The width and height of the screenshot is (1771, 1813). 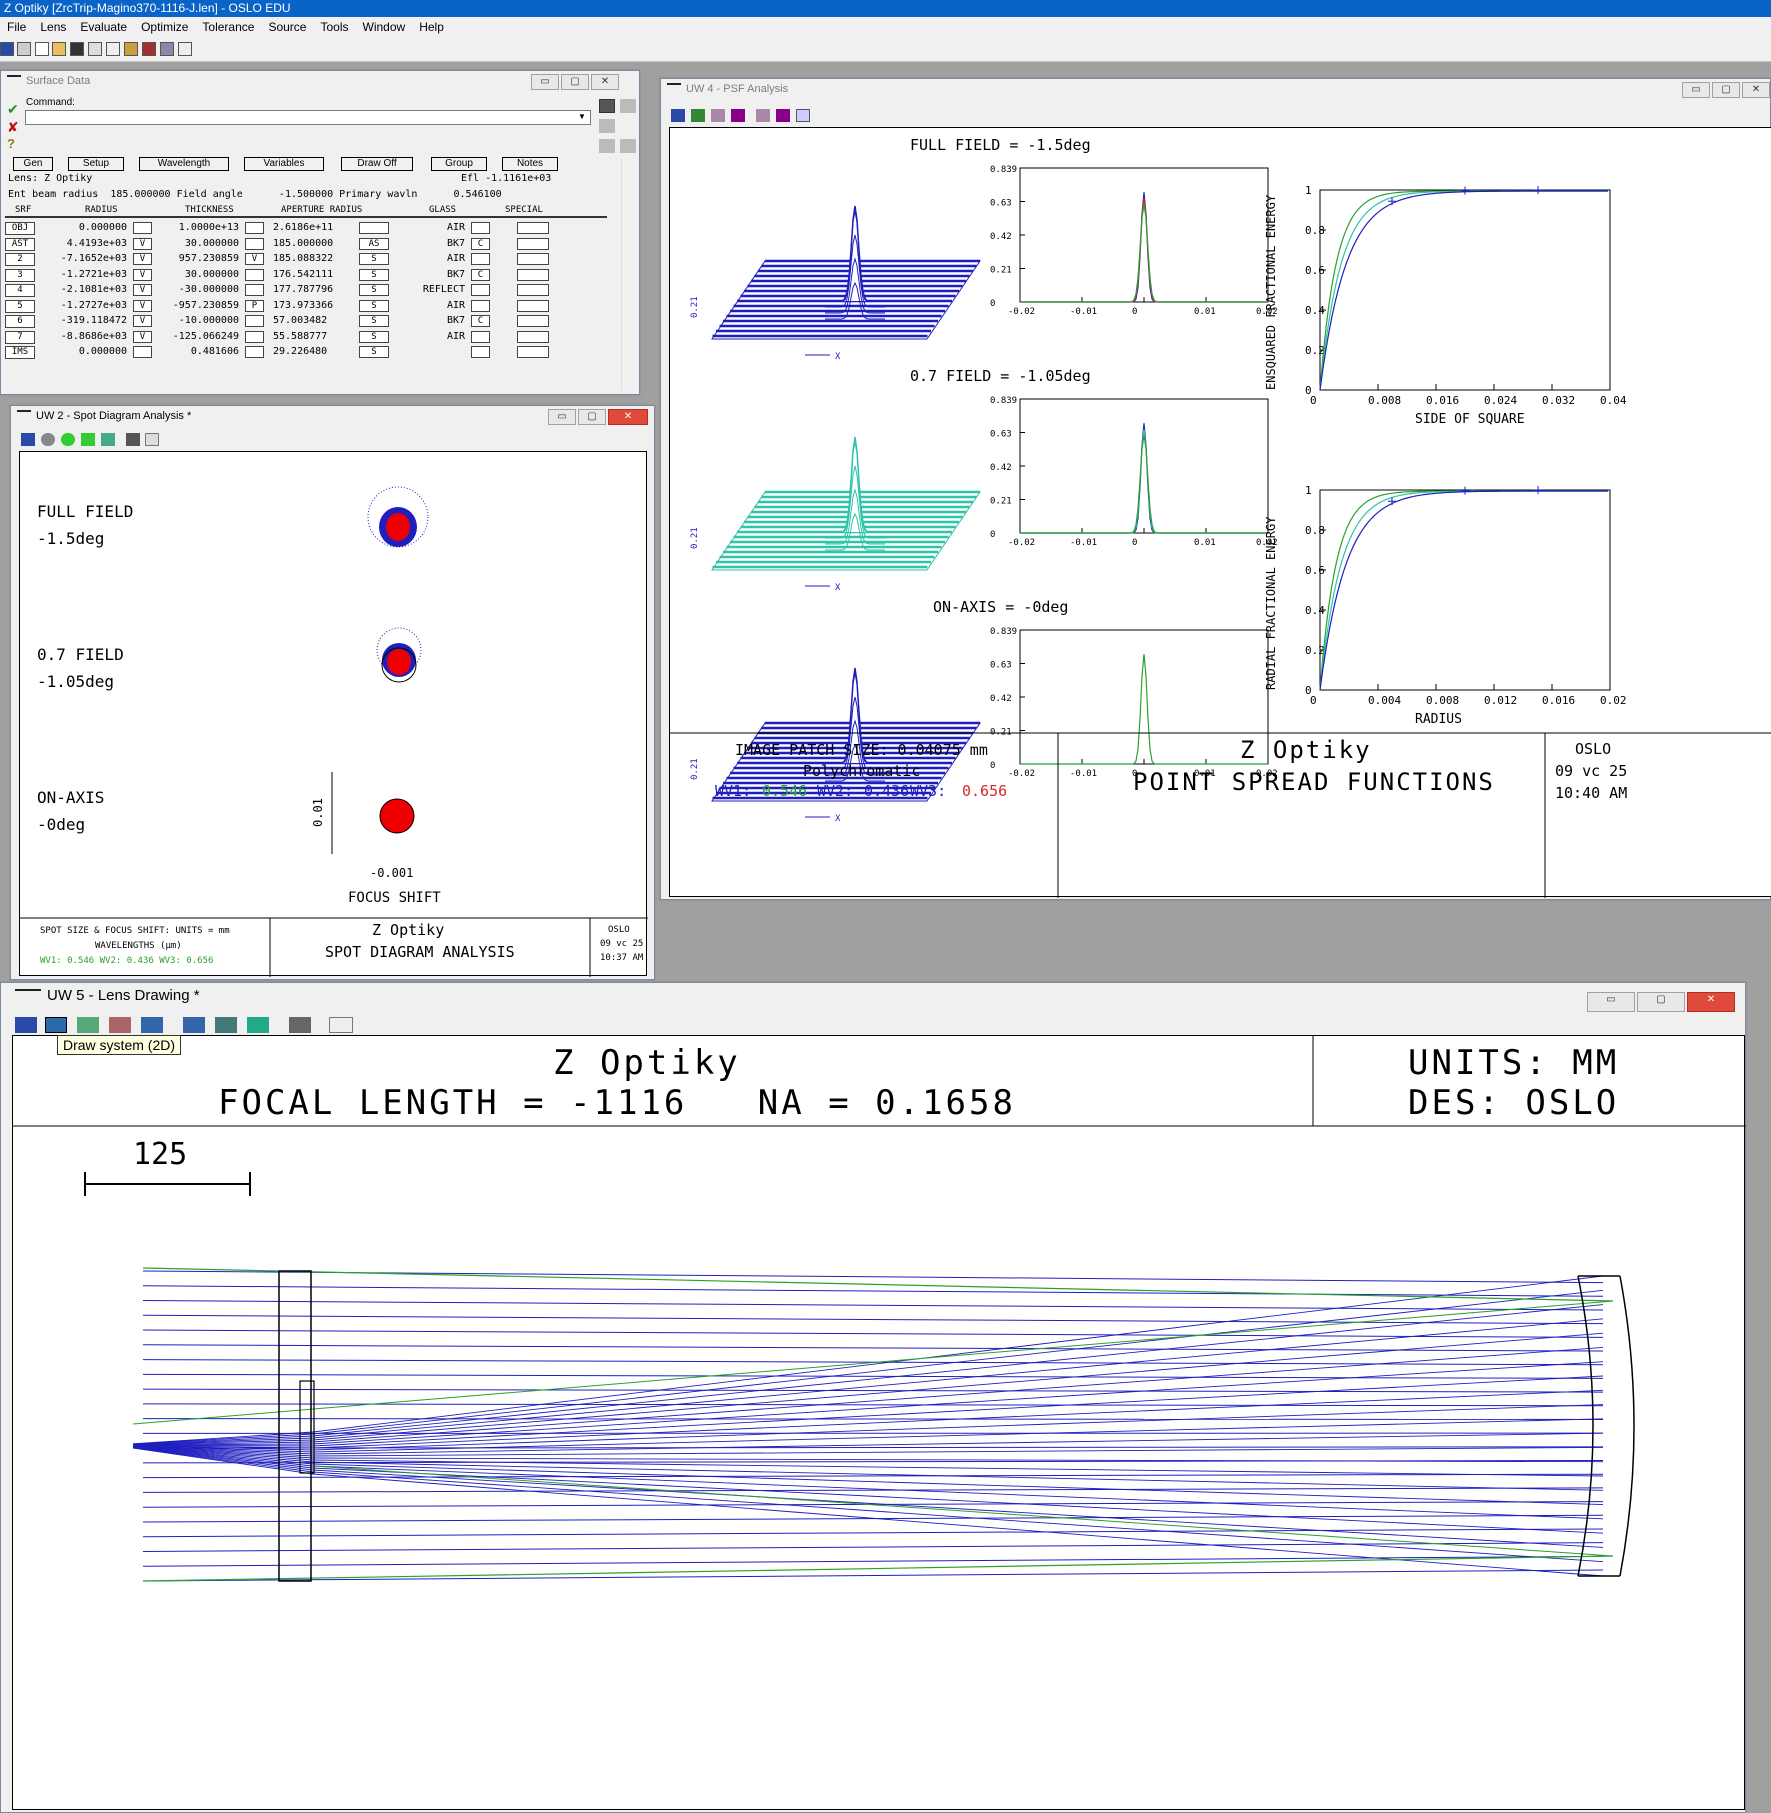 I want to click on new-file-icon, so click(x=42, y=49).